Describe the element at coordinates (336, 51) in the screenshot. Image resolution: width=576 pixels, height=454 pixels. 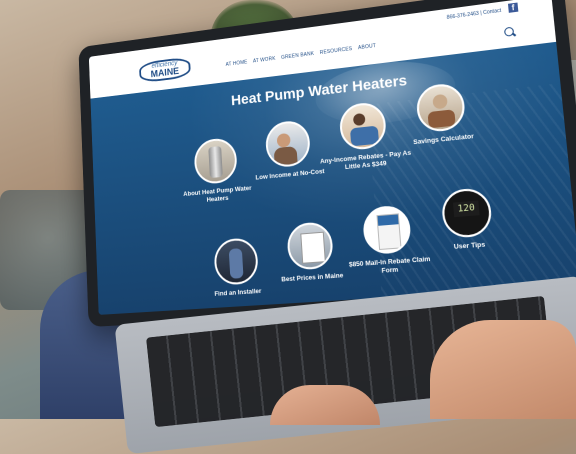
I see `nav-resources: RESOURCES` at that location.